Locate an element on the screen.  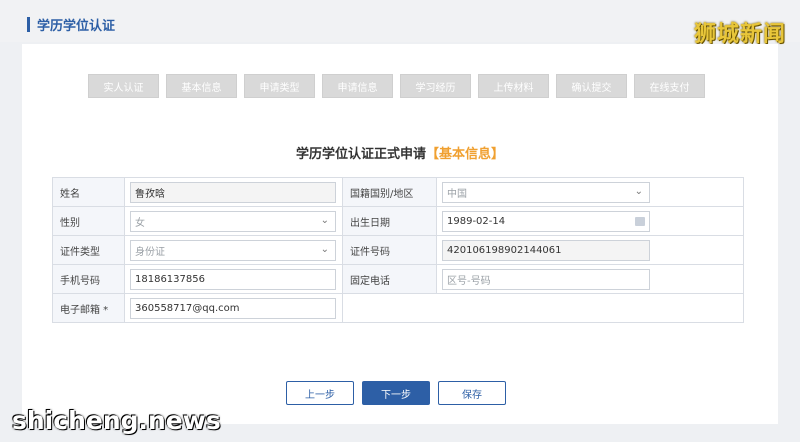
gender-select: 女 ⌄ is located at coordinates (233, 221).